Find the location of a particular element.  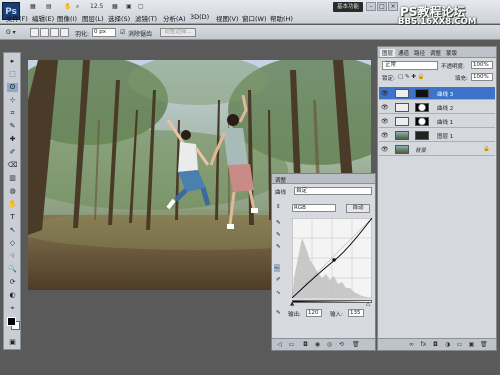

rotate-view-tool-icon: ⟳ is located at coordinates (12, 282).